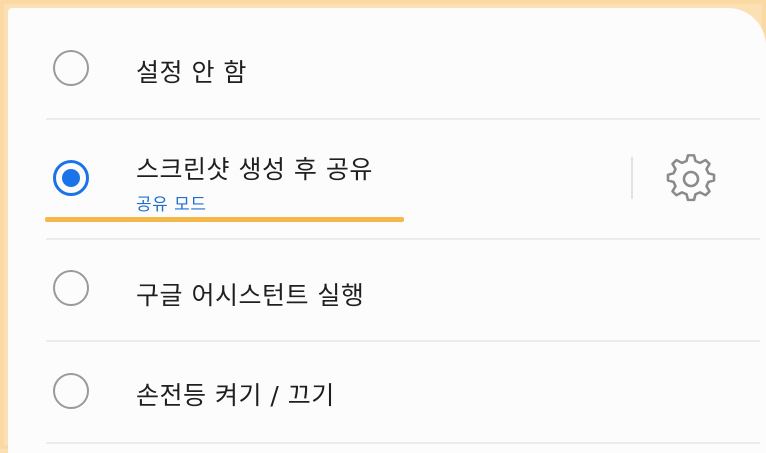  What do you see at coordinates (171, 205) in the screenshot?
I see `option-sublabel: 공유 모드` at bounding box center [171, 205].